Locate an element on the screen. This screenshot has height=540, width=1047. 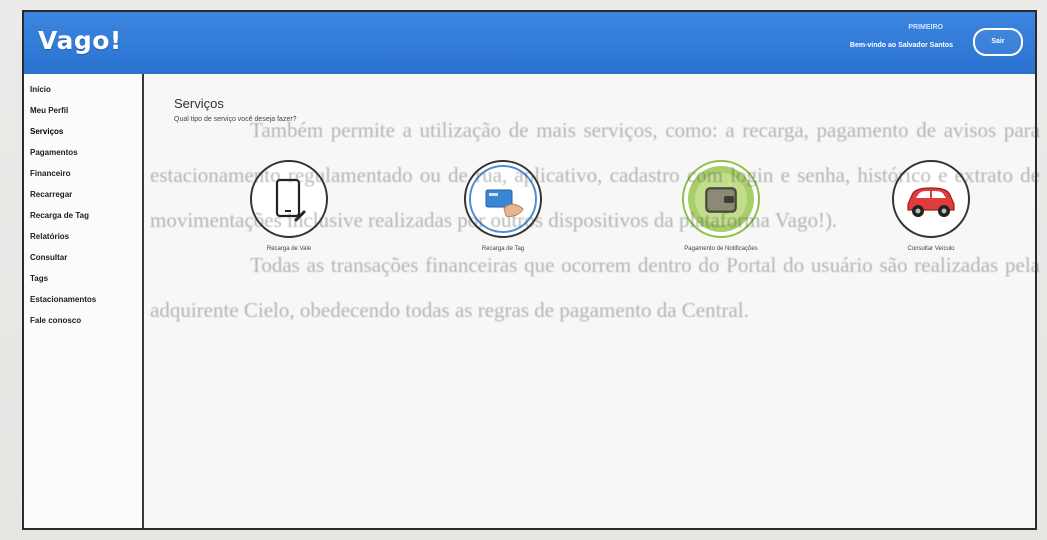
sidebar-item-meu-perfil: Meu Perfil is located at coordinates (86, 111).